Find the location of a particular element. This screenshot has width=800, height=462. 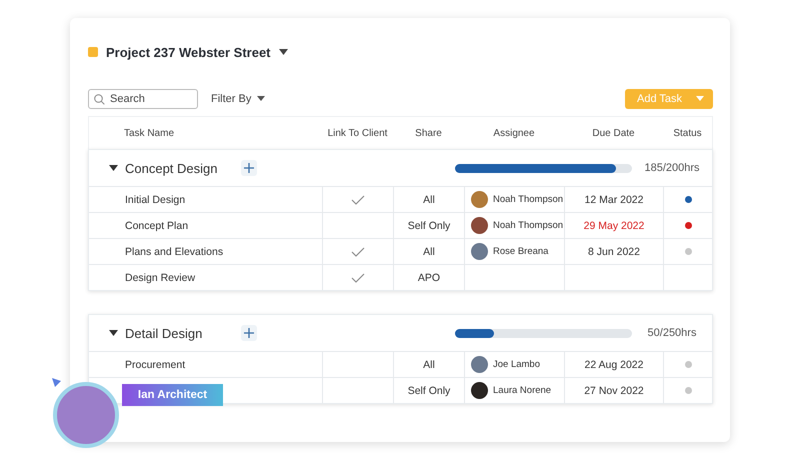

column-header: Link To Client is located at coordinates (357, 133).